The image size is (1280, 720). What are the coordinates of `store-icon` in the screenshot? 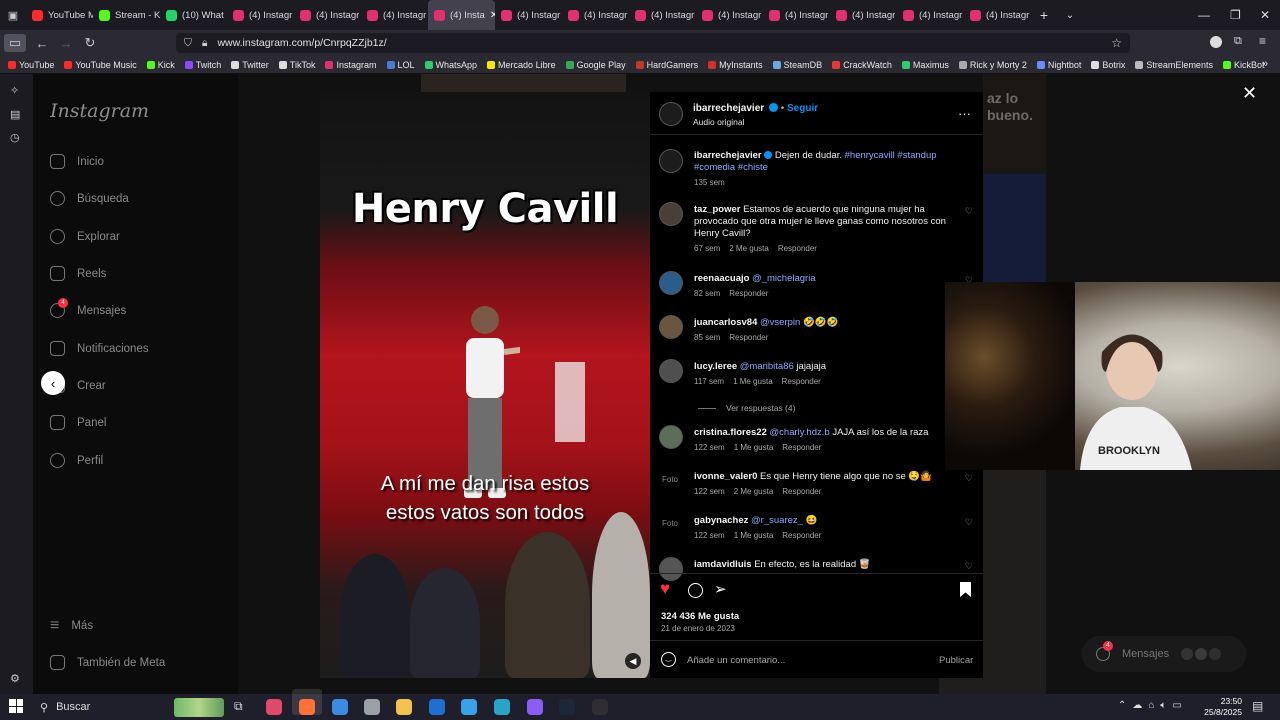 It's located at (340, 707).